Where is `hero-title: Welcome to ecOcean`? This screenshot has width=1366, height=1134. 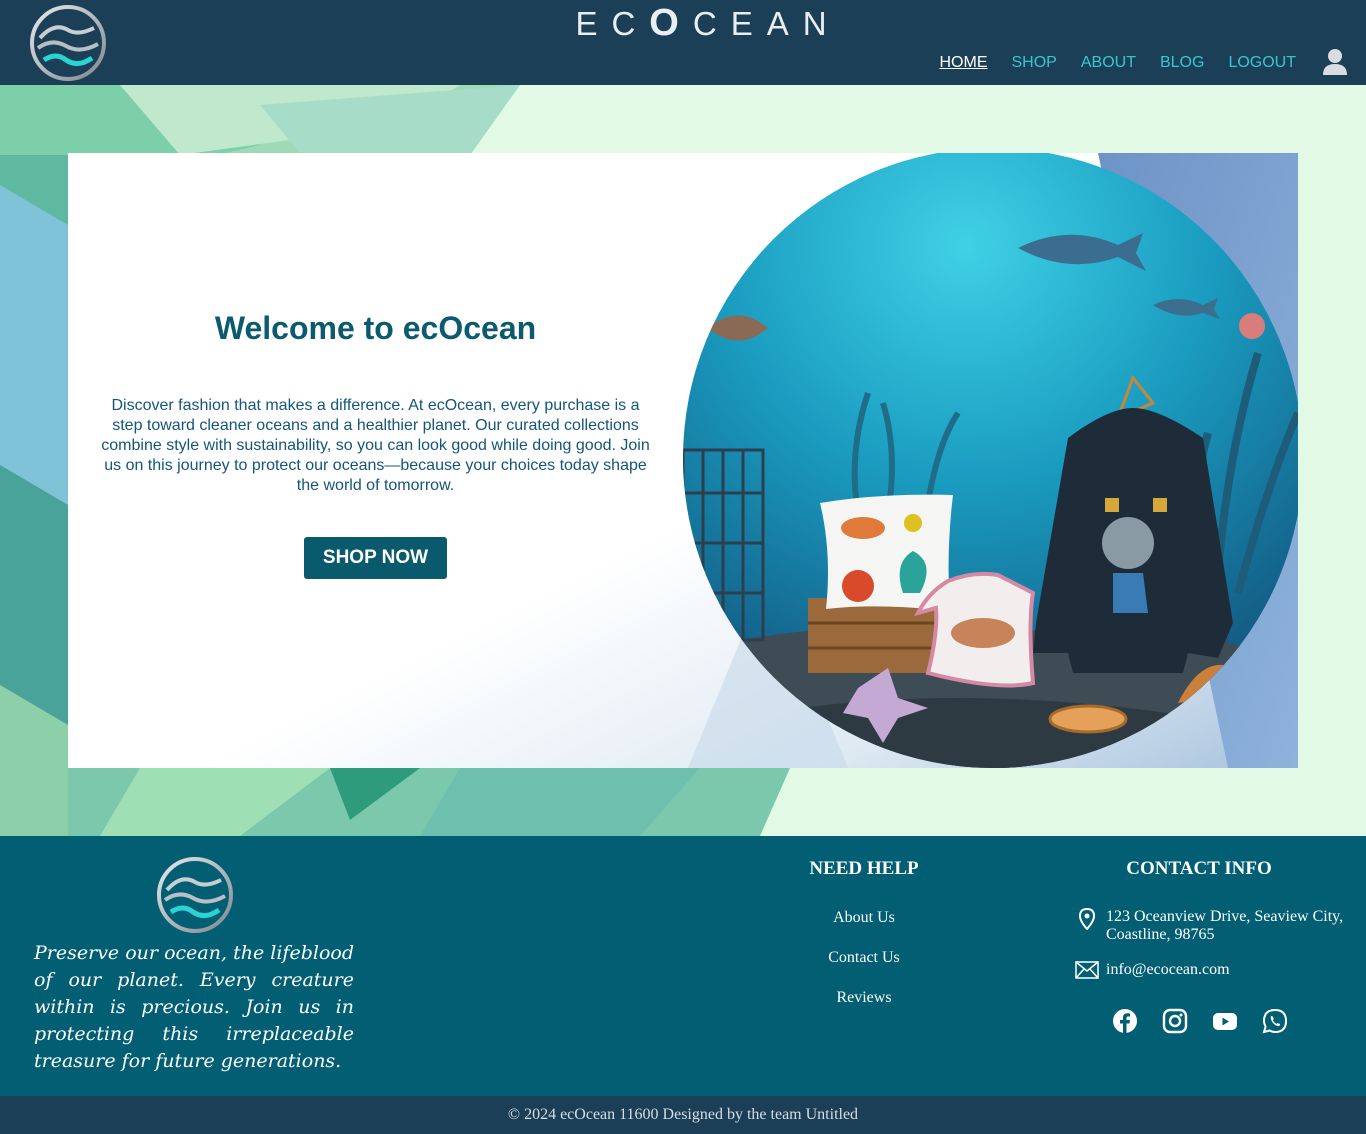 hero-title: Welcome to ecOcean is located at coordinates (375, 328).